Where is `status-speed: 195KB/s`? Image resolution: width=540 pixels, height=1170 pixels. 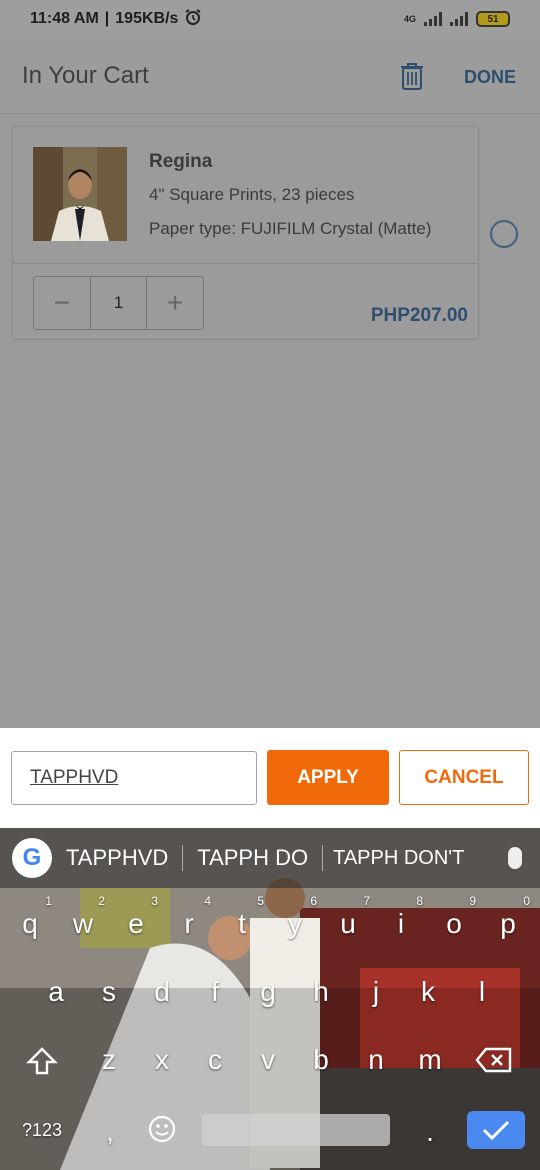 status-speed: 195KB/s is located at coordinates (147, 18).